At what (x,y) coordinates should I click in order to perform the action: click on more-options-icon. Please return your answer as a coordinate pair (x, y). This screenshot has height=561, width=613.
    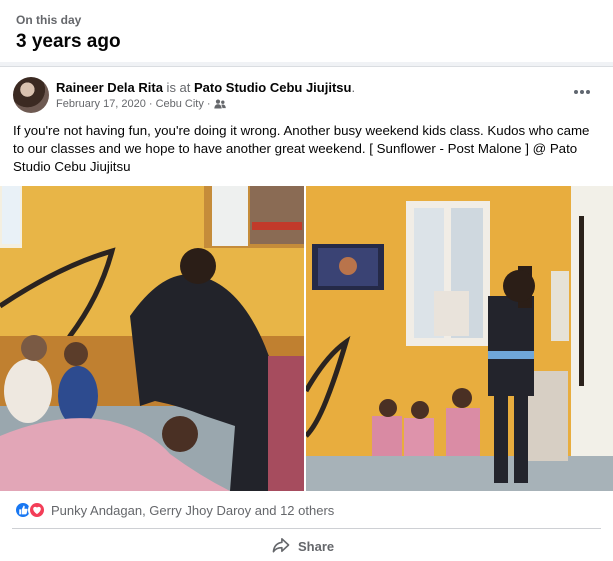
    Looking at the image, I should click on (582, 92).